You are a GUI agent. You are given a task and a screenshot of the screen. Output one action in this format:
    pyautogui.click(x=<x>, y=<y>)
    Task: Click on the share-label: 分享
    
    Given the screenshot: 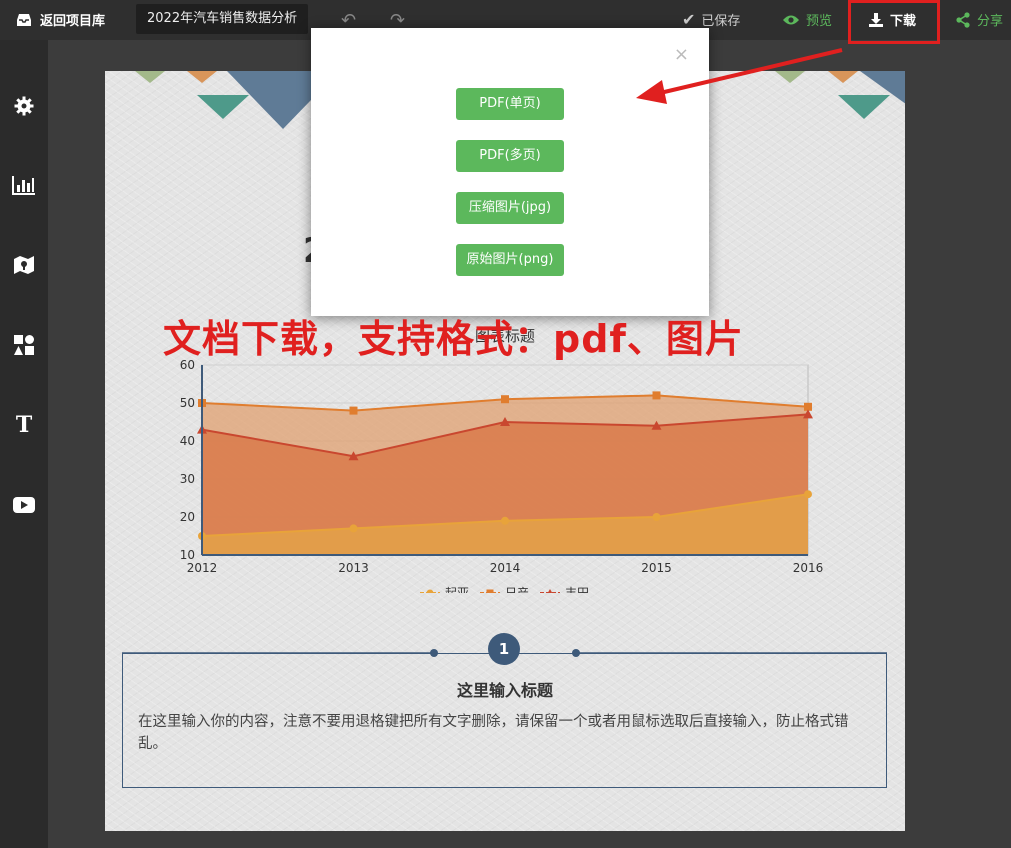 What is the action you would take?
    pyautogui.click(x=990, y=21)
    